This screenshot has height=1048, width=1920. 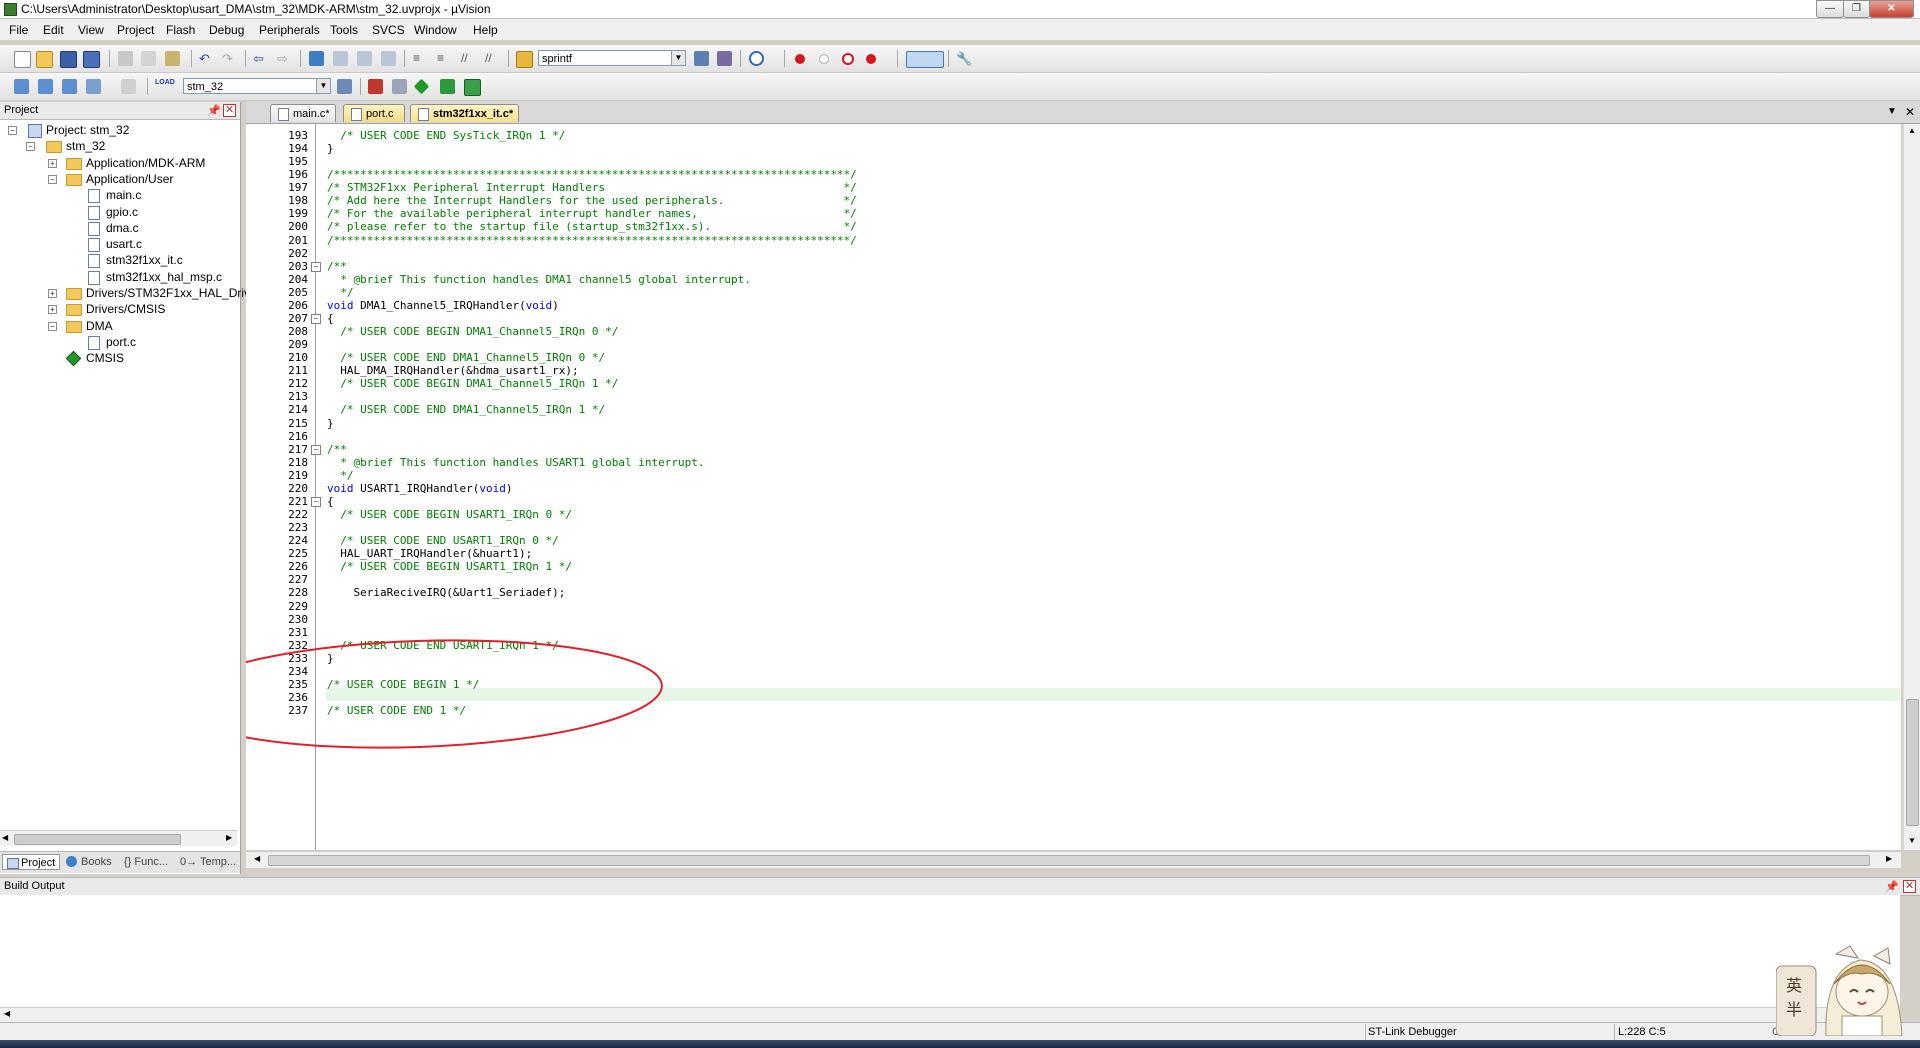 I want to click on tree-item: stm32f1xx_it.c, so click(x=120, y=260).